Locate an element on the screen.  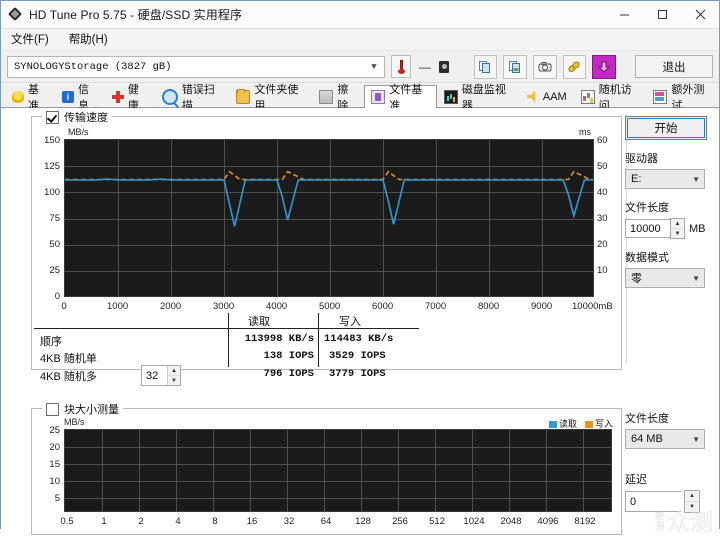
drive-dropdown-value: E: is located at coordinates (636, 179).